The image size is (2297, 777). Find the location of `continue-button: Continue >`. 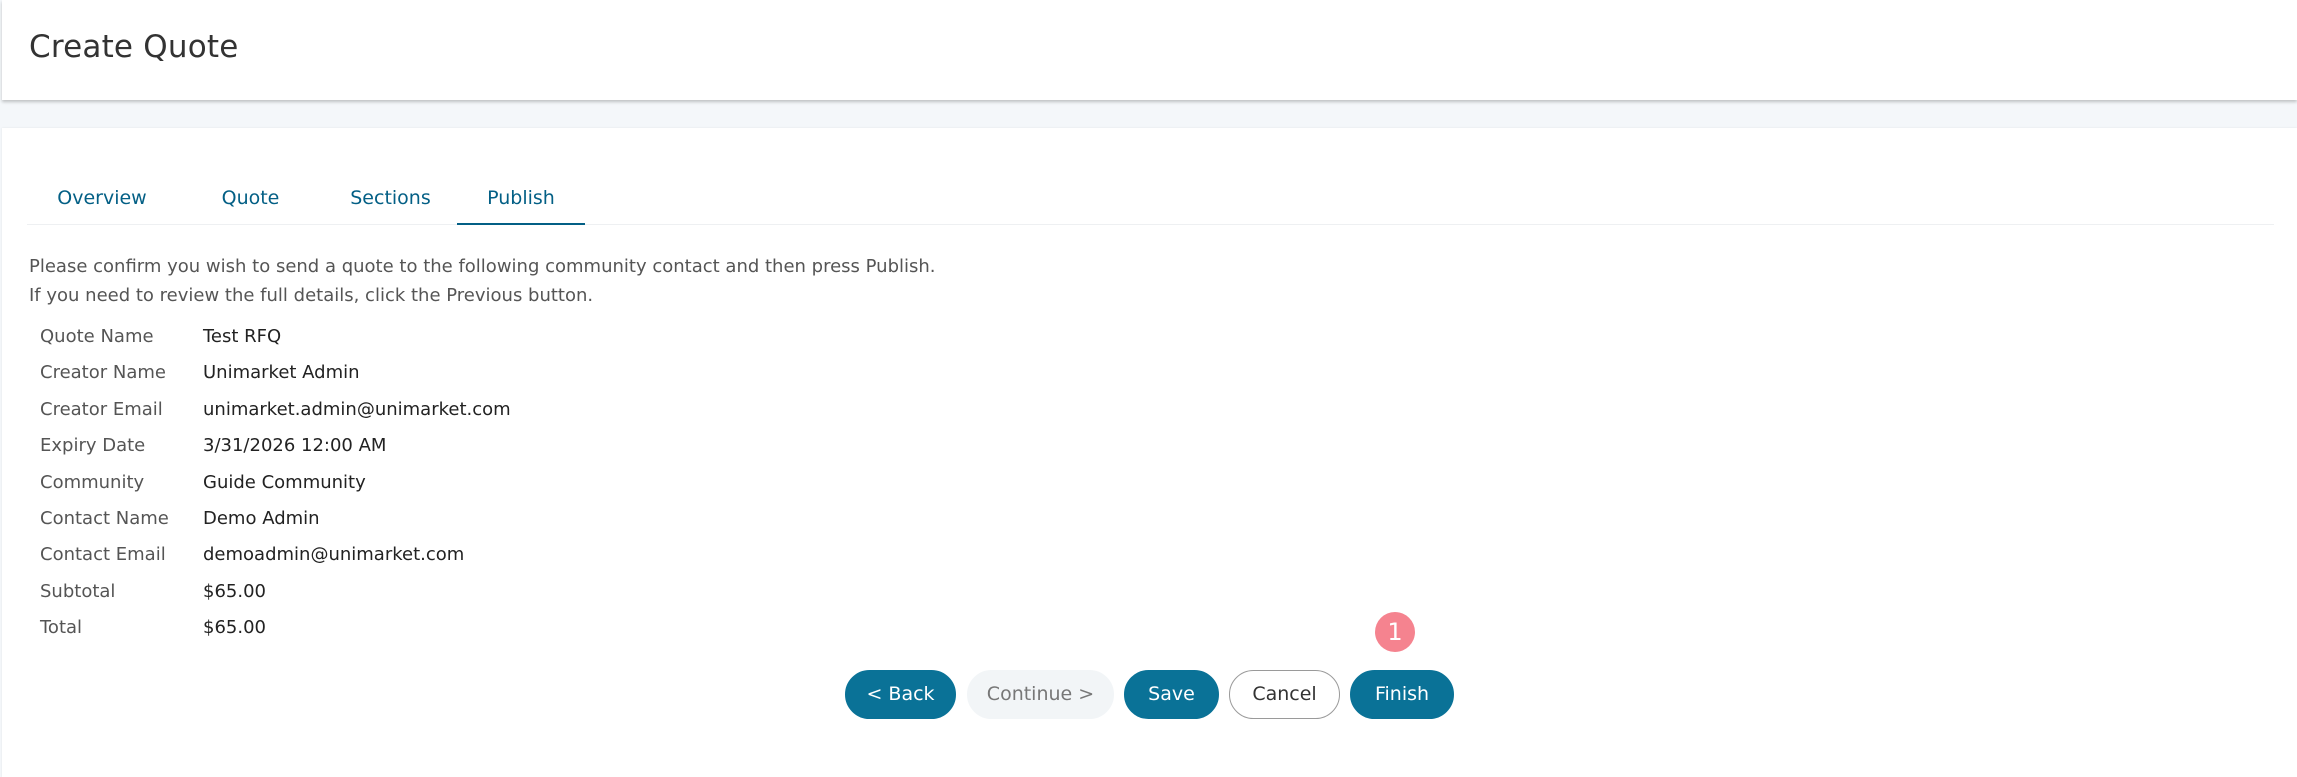

continue-button: Continue > is located at coordinates (1040, 694).